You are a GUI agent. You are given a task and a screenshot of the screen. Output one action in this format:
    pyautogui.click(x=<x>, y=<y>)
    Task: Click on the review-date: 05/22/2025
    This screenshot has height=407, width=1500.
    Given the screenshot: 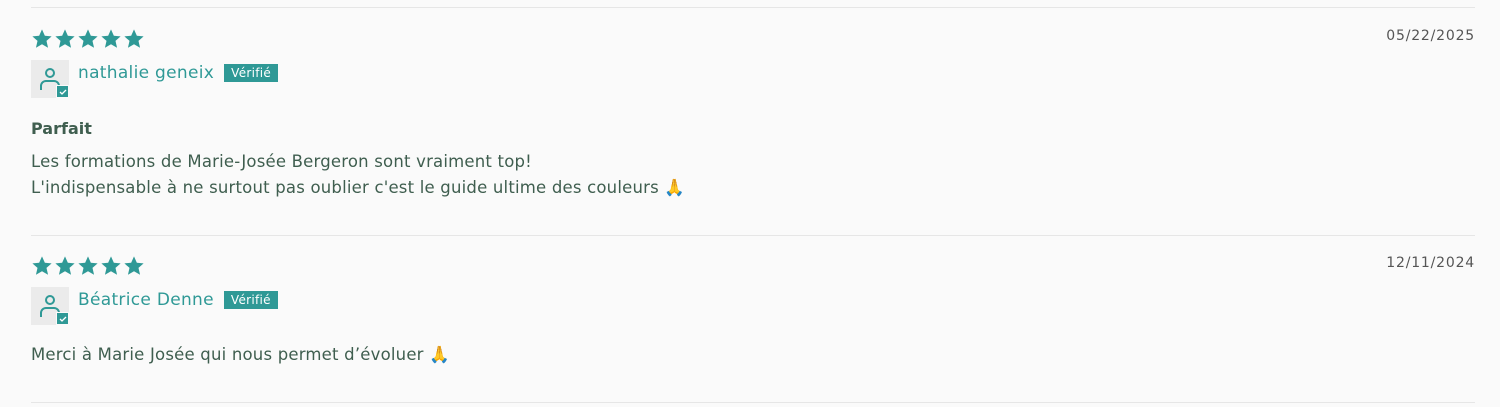 What is the action you would take?
    pyautogui.click(x=1430, y=36)
    